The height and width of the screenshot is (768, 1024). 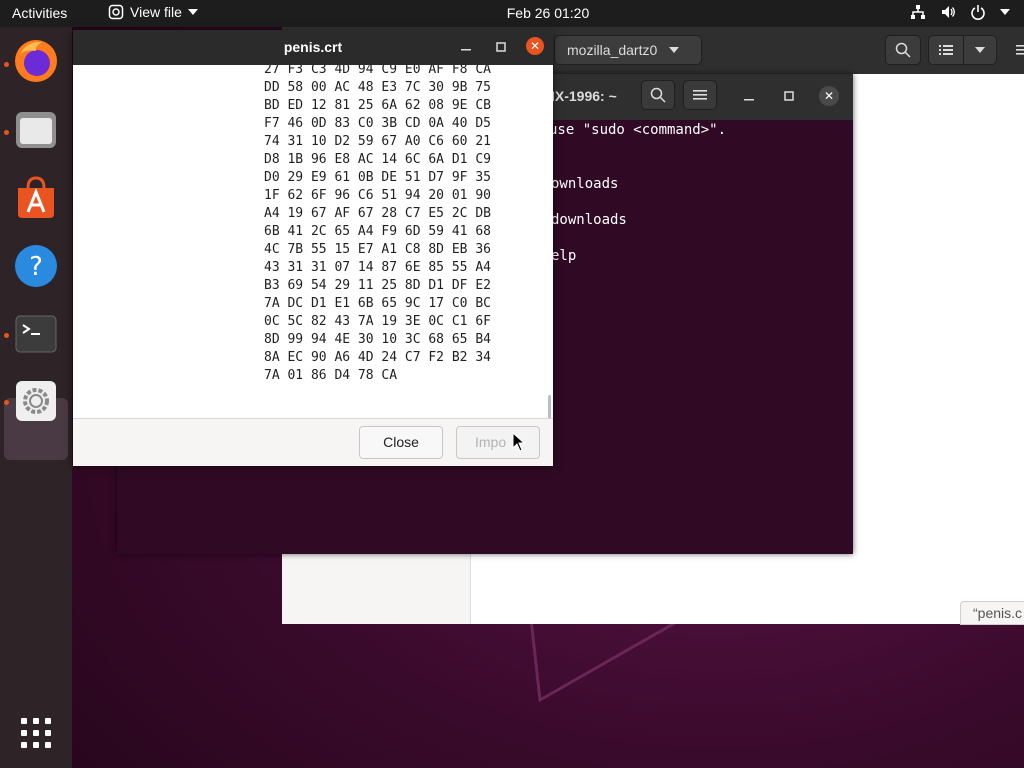 I want to click on view-list-button, so click(x=946, y=50).